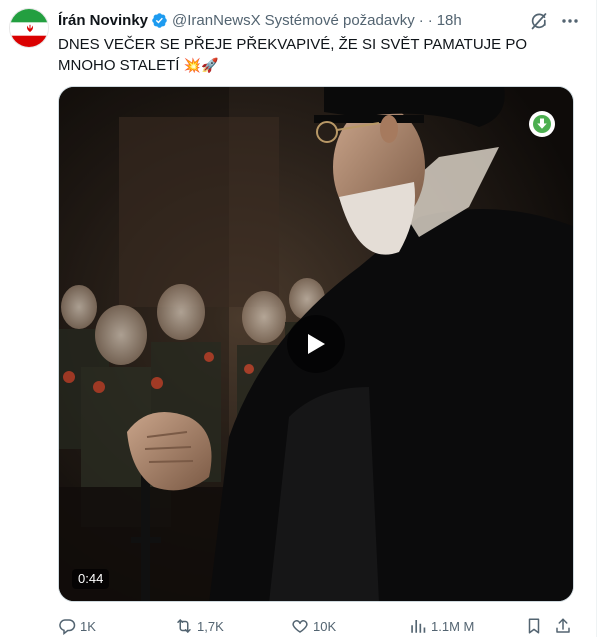  Describe the element at coordinates (453, 626) in the screenshot. I see `views-count: 1.1M M` at that location.